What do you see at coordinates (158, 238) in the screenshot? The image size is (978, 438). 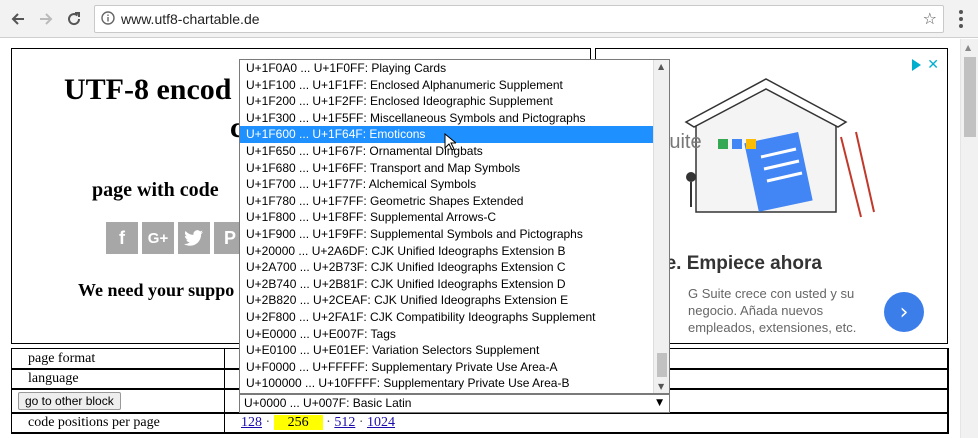 I see `google-plus-icon: G+` at bounding box center [158, 238].